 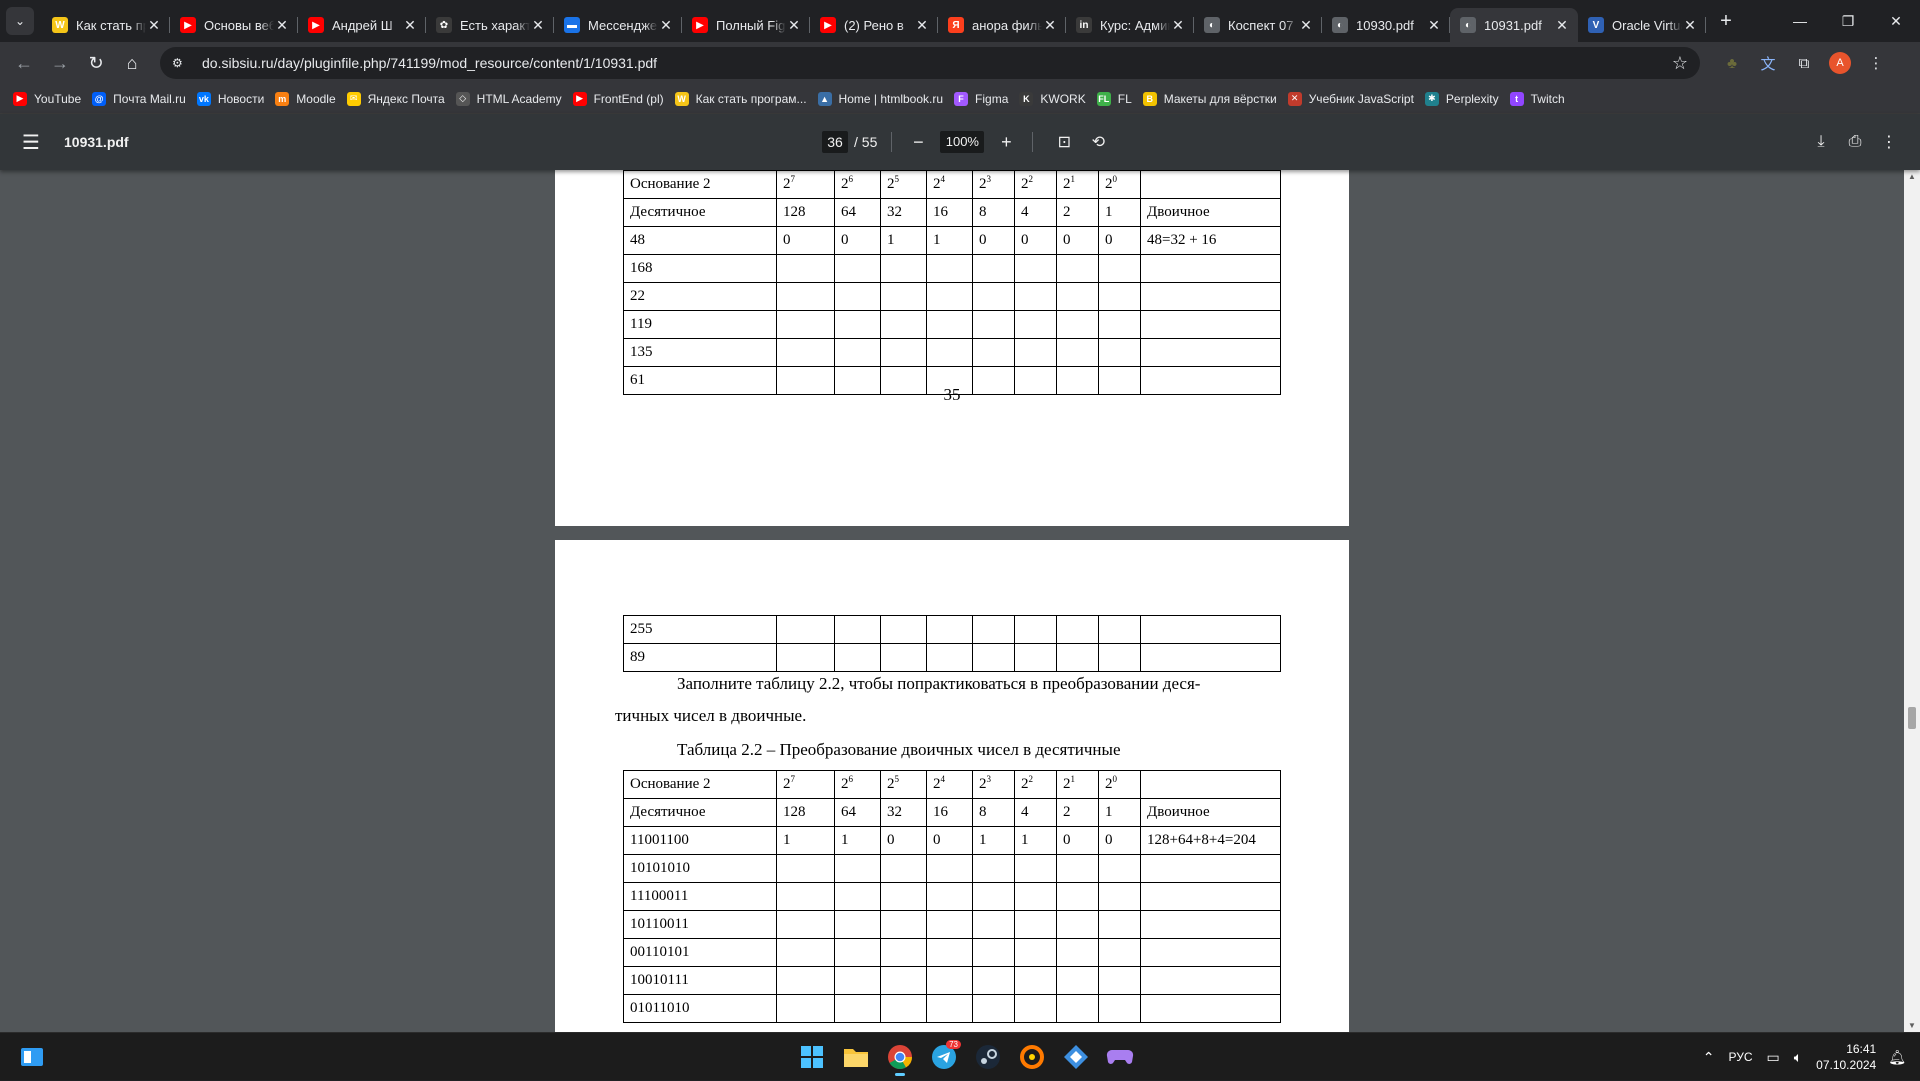 What do you see at coordinates (1726, 21) in the screenshot?
I see `new-tab-button: +` at bounding box center [1726, 21].